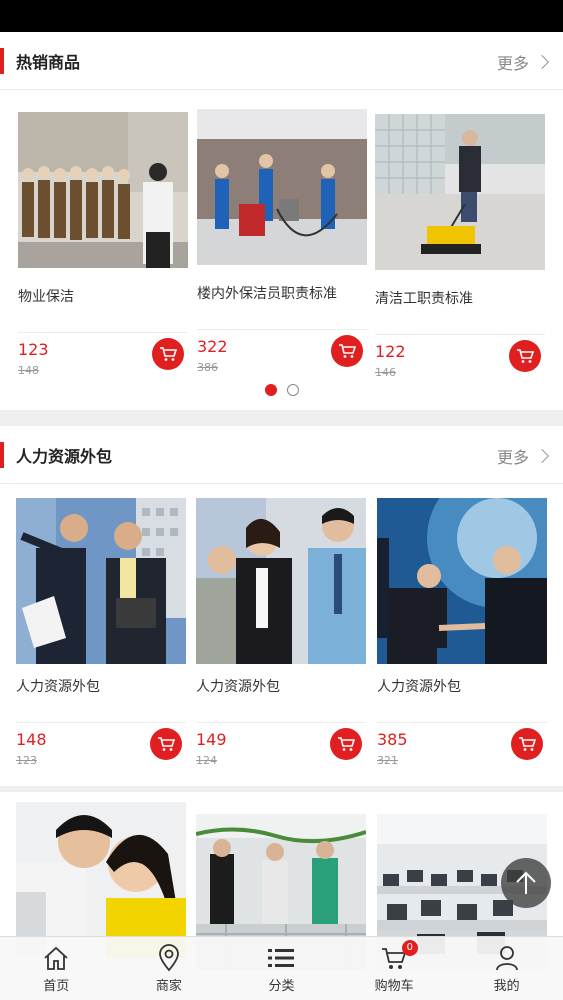 The width and height of the screenshot is (563, 1000). What do you see at coordinates (394, 986) in the screenshot?
I see `nav-label: 购物车` at bounding box center [394, 986].